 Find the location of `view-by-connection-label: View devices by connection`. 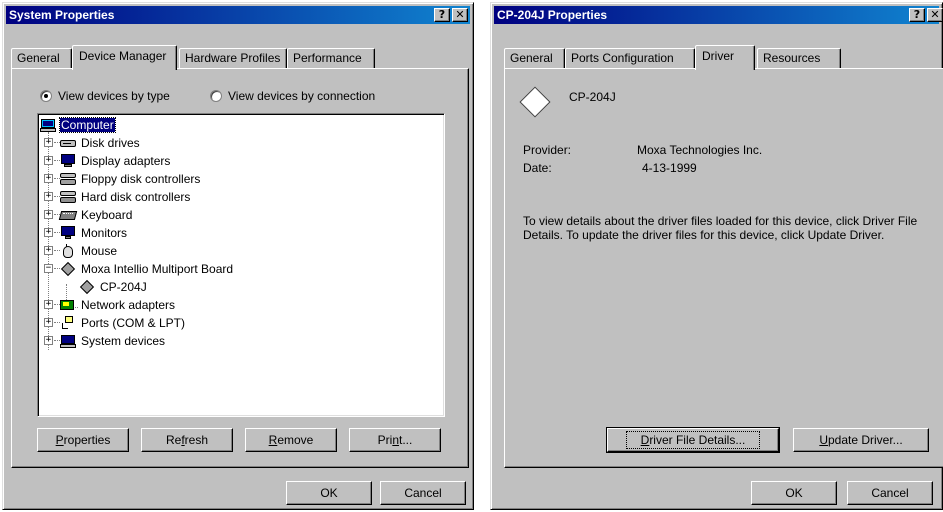

view-by-connection-label: View devices by connection is located at coordinates (302, 96).